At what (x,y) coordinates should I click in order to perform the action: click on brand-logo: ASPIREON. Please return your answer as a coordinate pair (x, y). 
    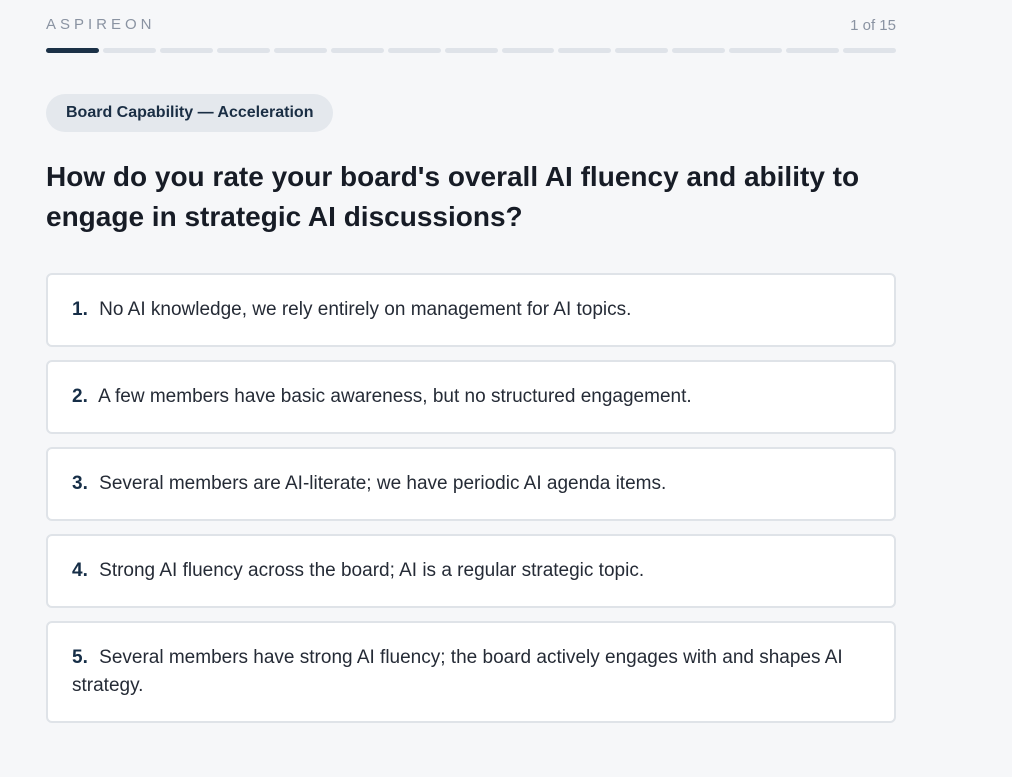
    Looking at the image, I should click on (101, 24).